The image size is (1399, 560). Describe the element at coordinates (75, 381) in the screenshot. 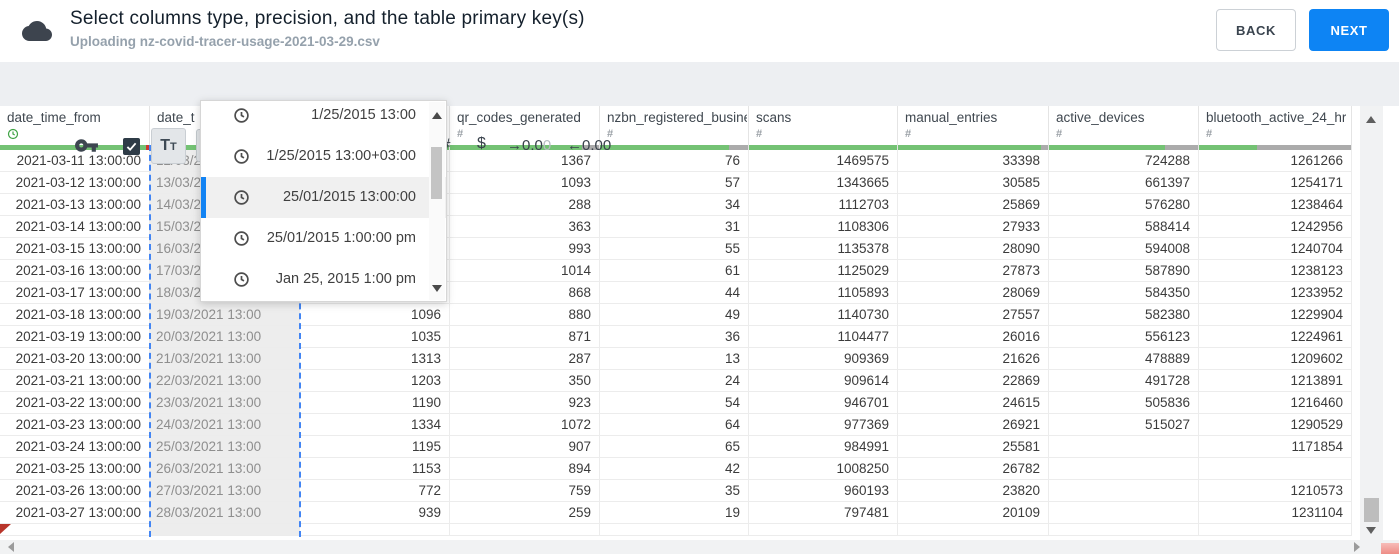

I see `table-cell: 2021-03-21 13:00:00` at that location.